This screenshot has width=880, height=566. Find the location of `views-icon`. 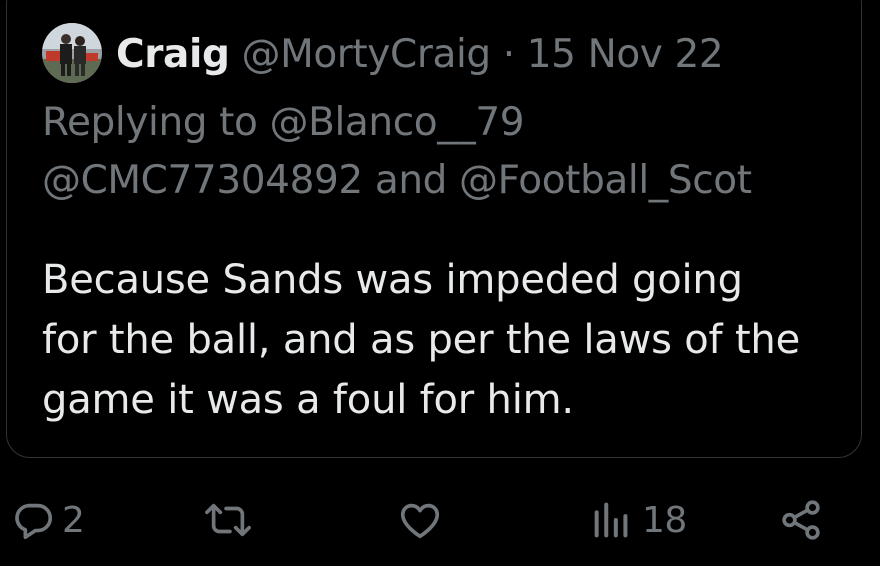

views-icon is located at coordinates (612, 520).